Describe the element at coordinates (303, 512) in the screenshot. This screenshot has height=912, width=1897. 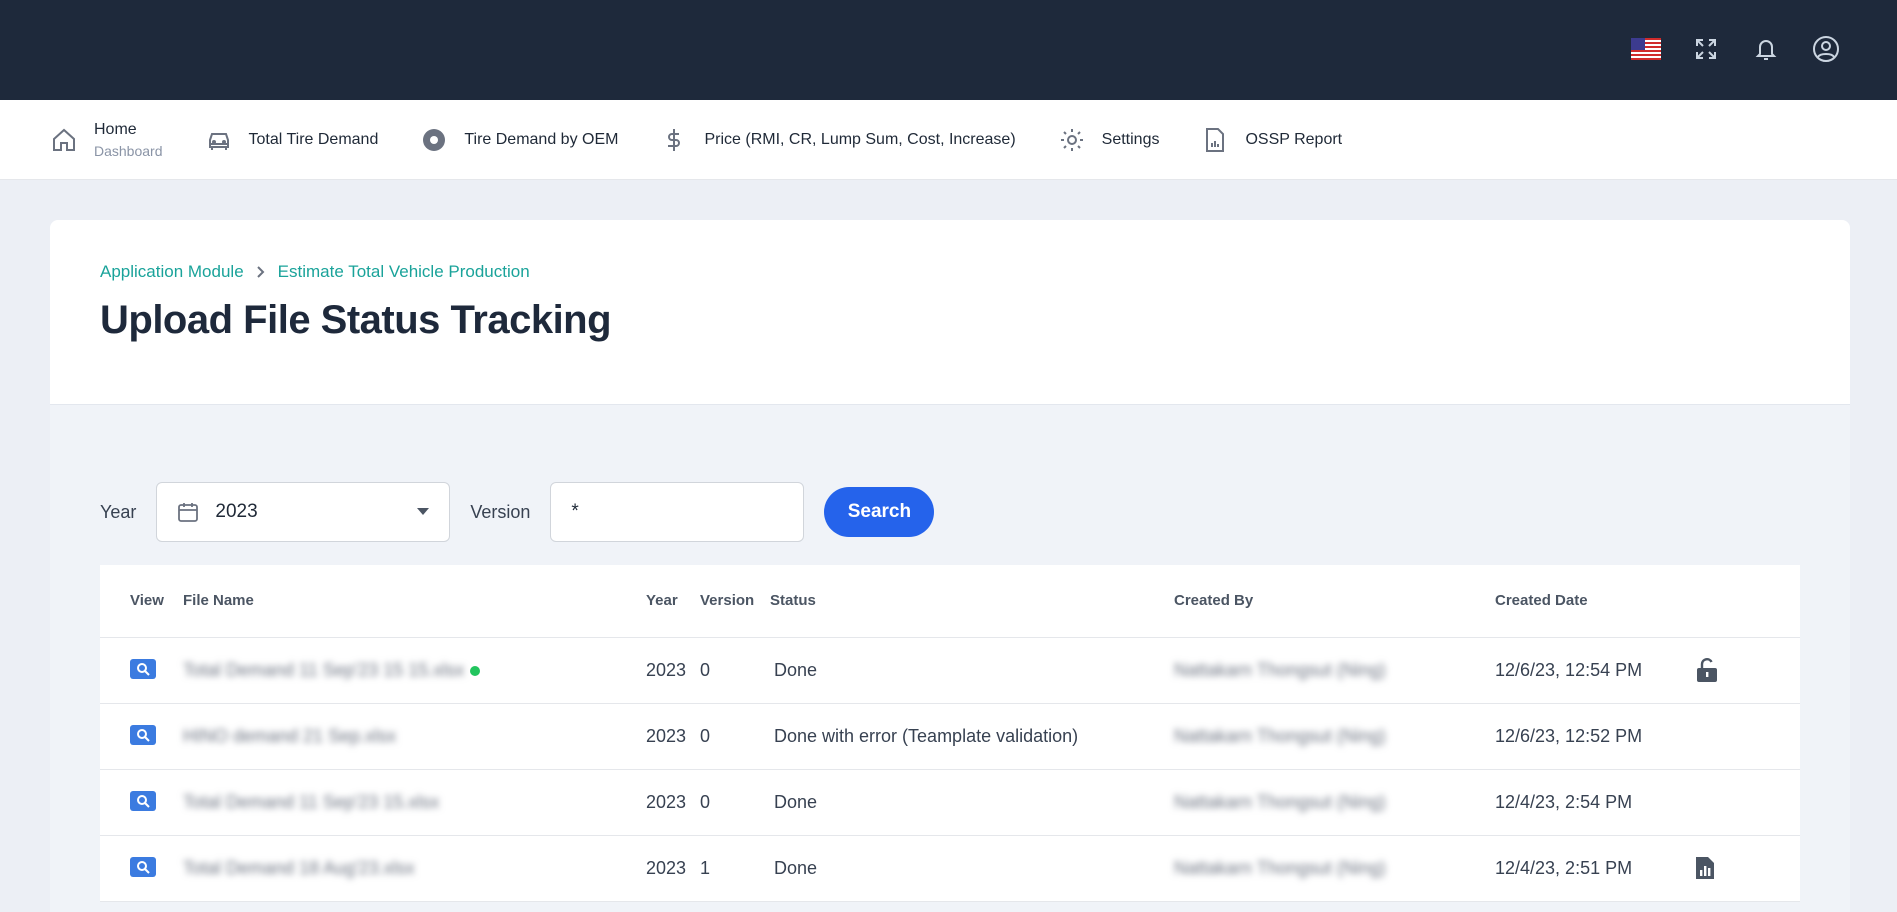
I see `year-select: 2023` at that location.